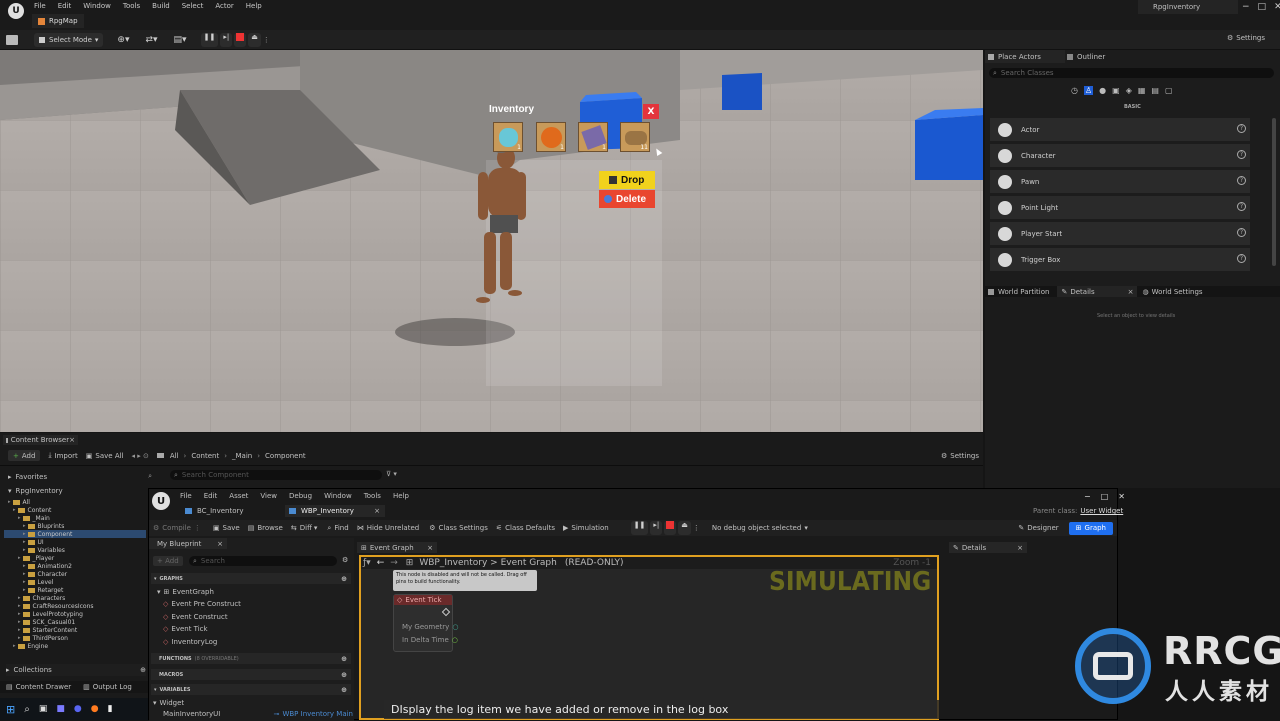 This screenshot has height=721, width=1280. What do you see at coordinates (226, 528) in the screenshot?
I see `bp-save-button: ▣ Save` at bounding box center [226, 528].